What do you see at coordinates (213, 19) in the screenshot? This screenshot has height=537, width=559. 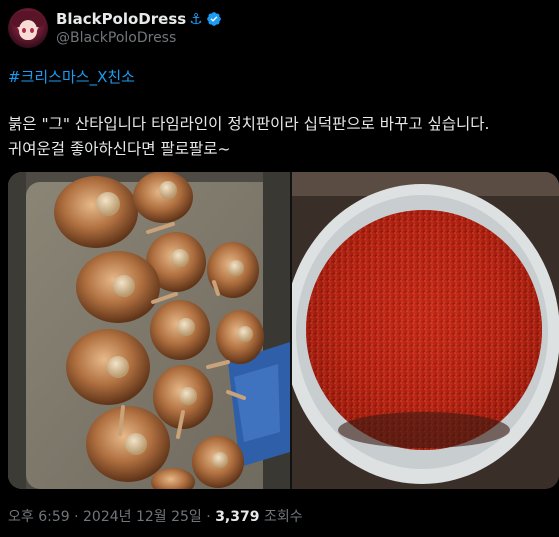 I see `verified-badge-icon` at bounding box center [213, 19].